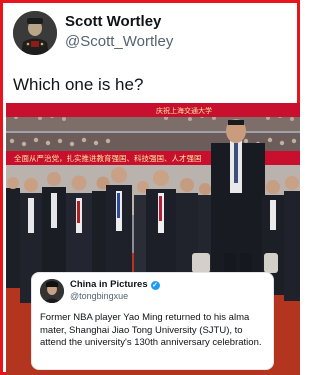 The height and width of the screenshot is (375, 320). Describe the element at coordinates (155, 285) in the screenshot. I see `verified-check-icon: ✓` at that location.